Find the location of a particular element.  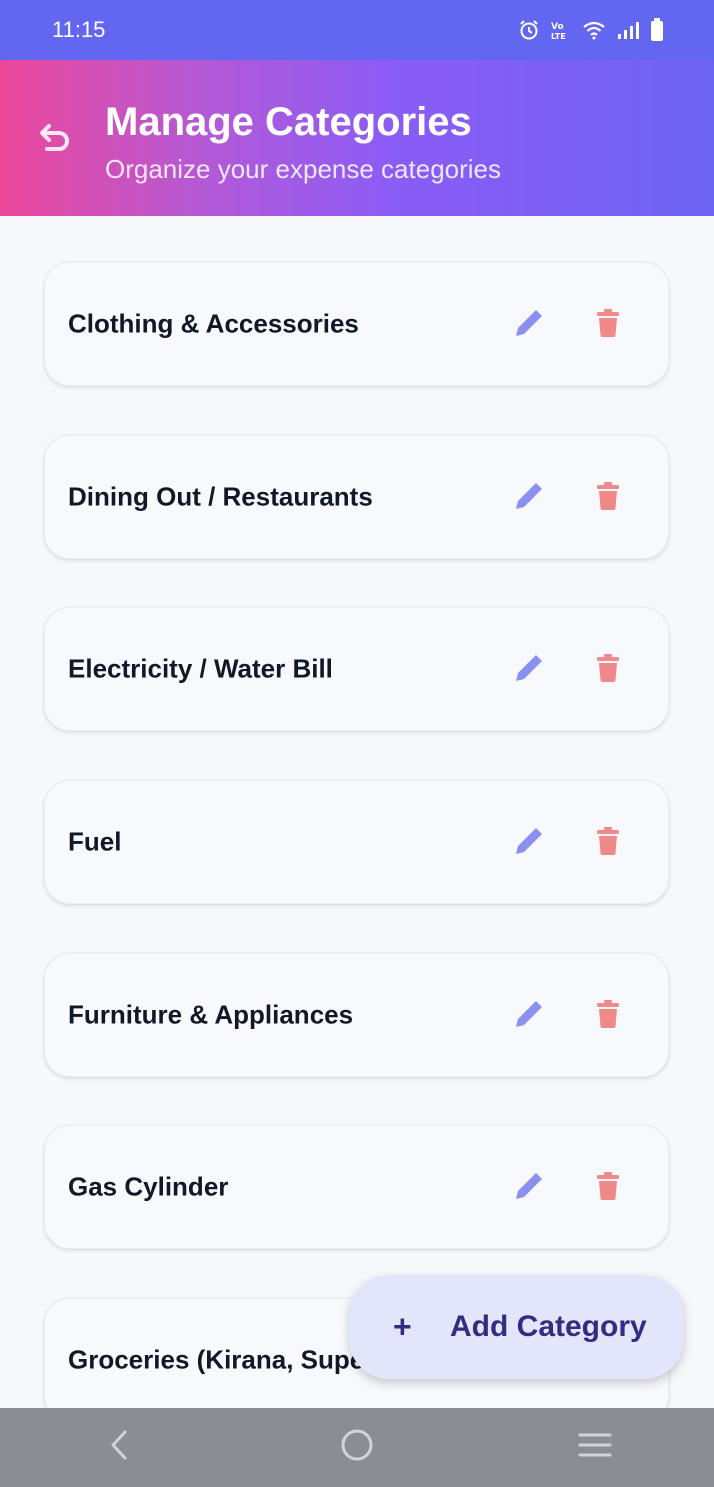

category-card: Gas Cylinder is located at coordinates (356, 1187).